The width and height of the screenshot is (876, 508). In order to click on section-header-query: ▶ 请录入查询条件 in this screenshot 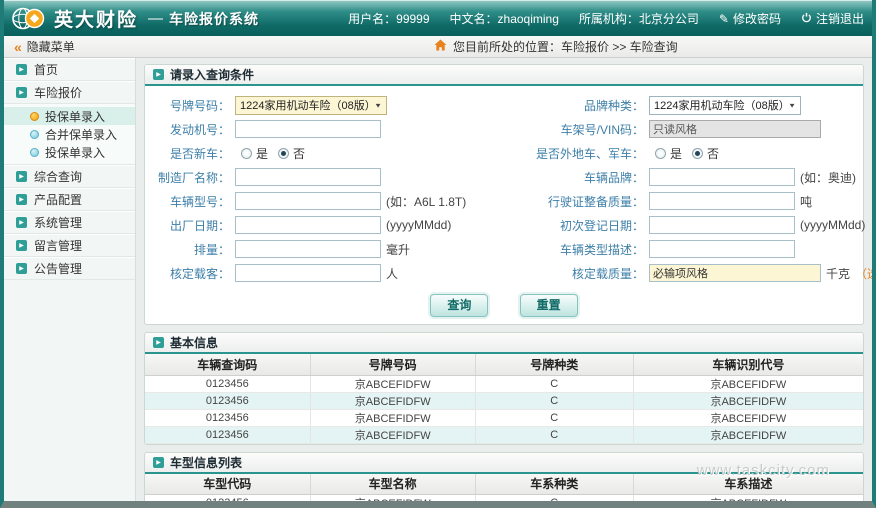, I will do `click(504, 75)`.